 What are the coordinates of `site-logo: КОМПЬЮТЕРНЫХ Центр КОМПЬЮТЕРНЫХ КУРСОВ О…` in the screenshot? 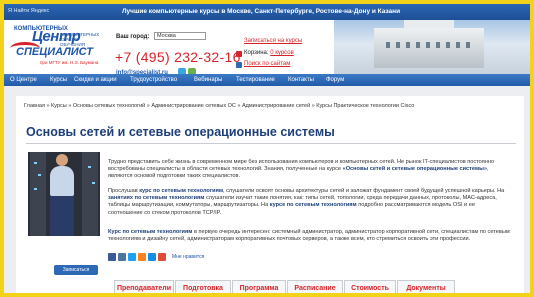 It's located at (56, 46).